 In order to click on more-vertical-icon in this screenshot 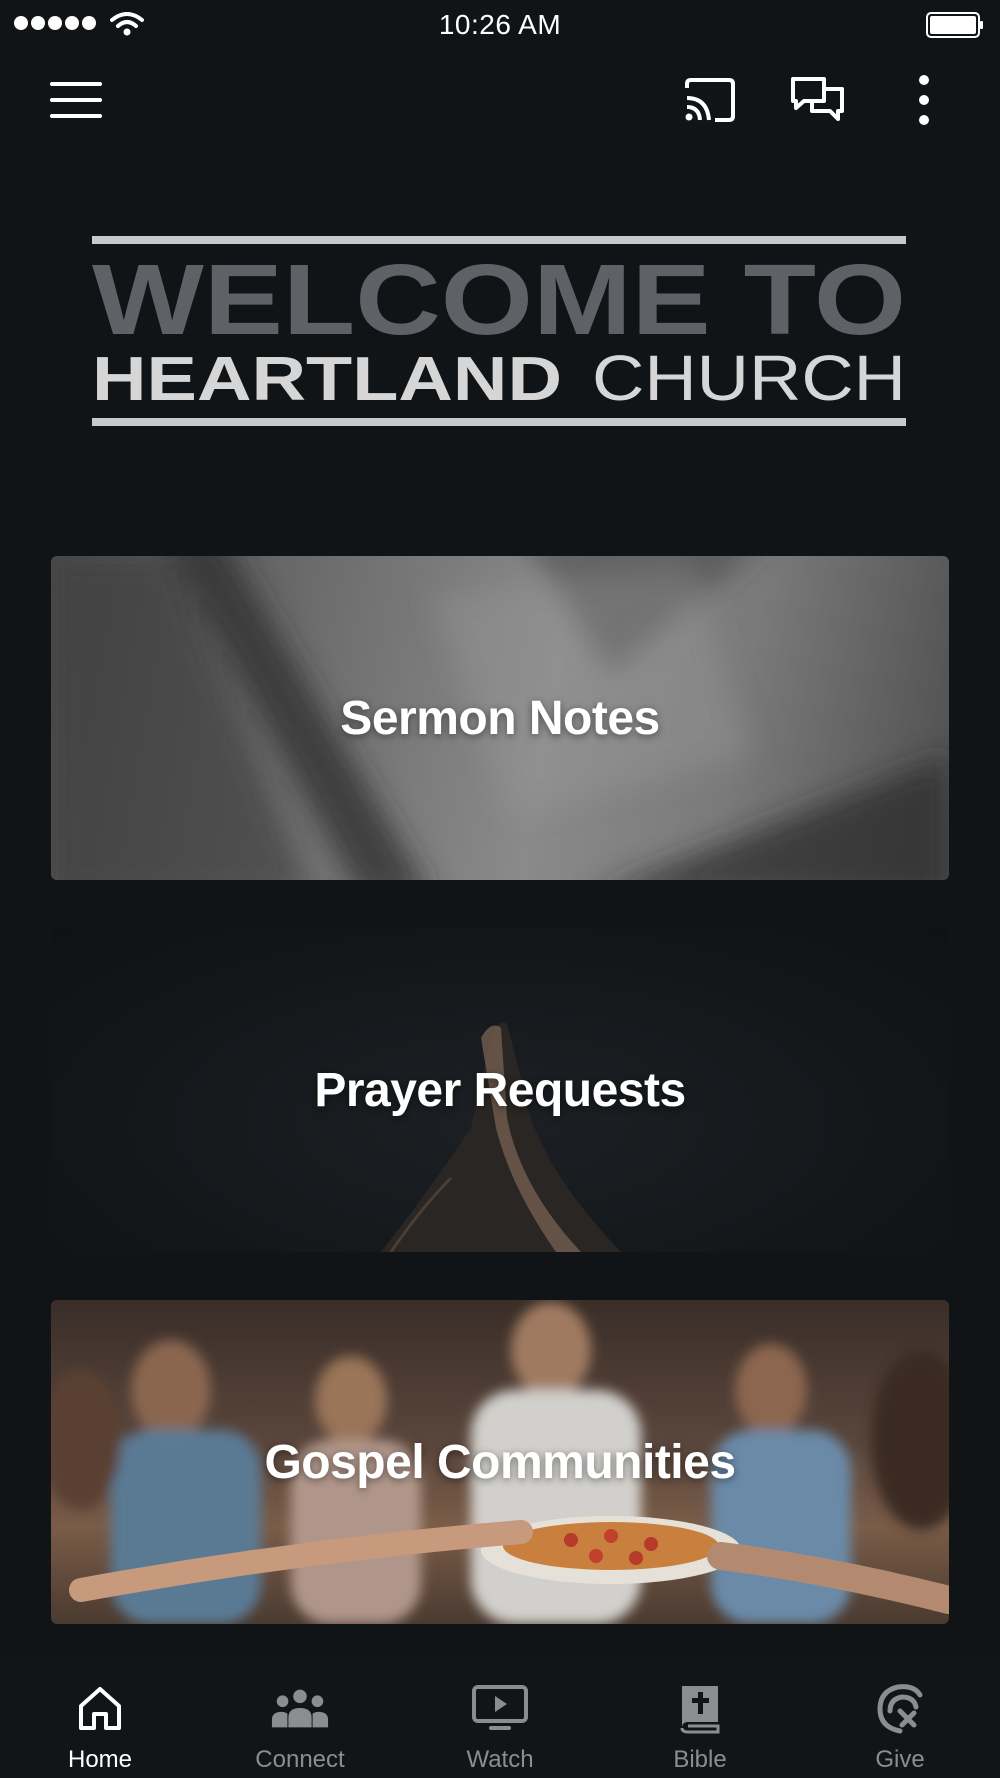, I will do `click(924, 100)`.